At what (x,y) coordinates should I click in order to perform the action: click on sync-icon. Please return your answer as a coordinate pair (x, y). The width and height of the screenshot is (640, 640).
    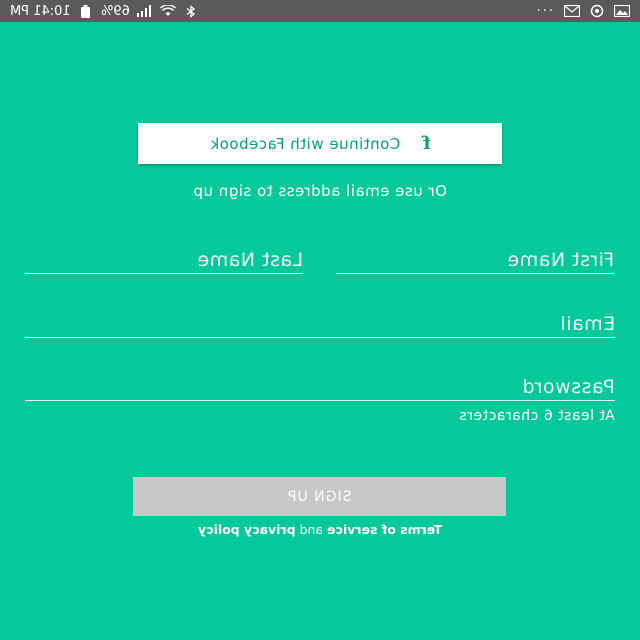
    Looking at the image, I should click on (597, 11).